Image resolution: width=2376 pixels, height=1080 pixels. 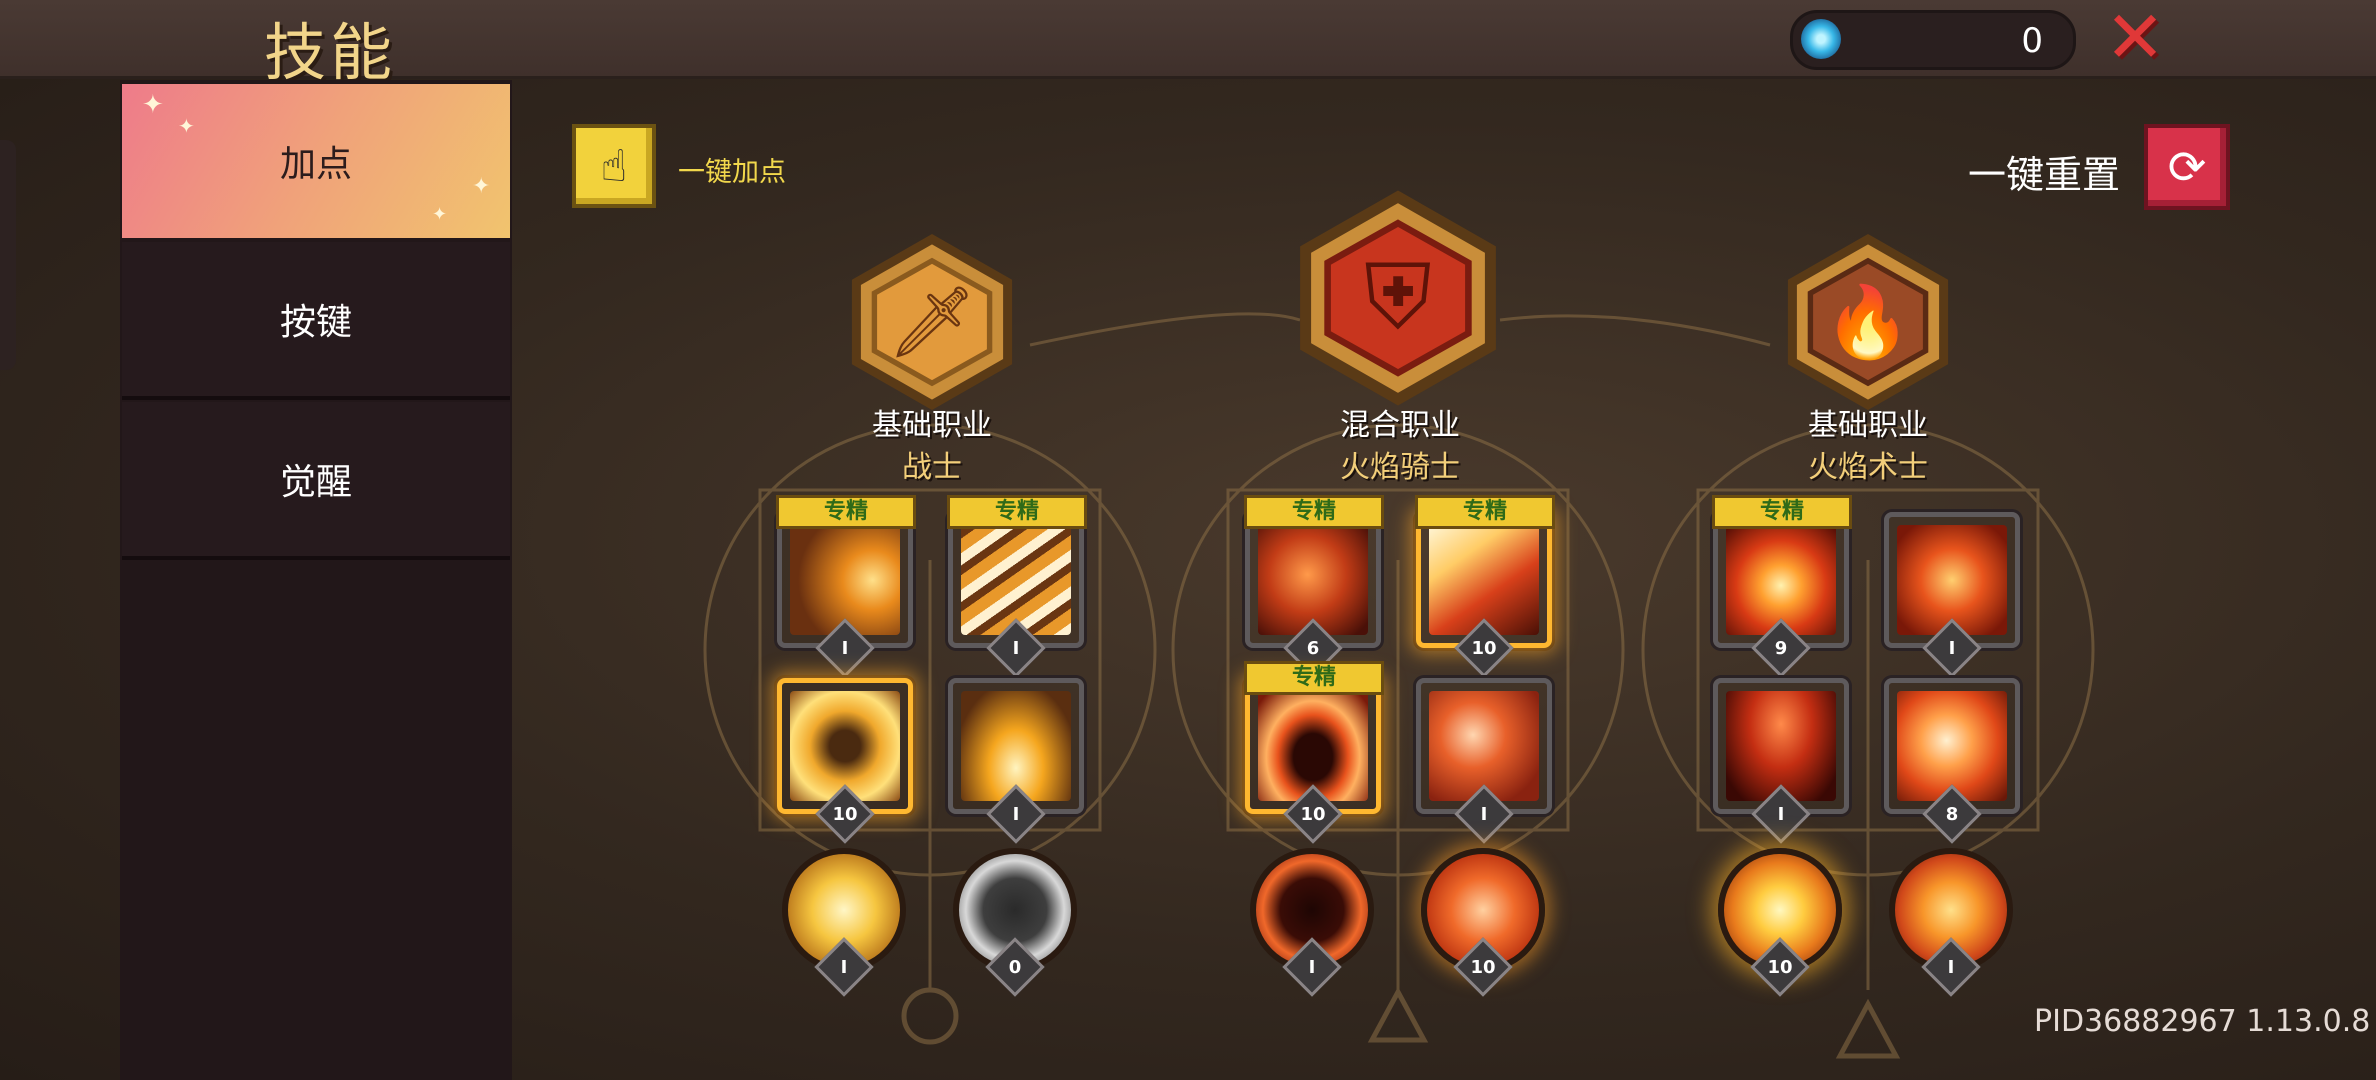 I want to click on class-emblem-fire-knight: ⛨, so click(x=1398, y=298).